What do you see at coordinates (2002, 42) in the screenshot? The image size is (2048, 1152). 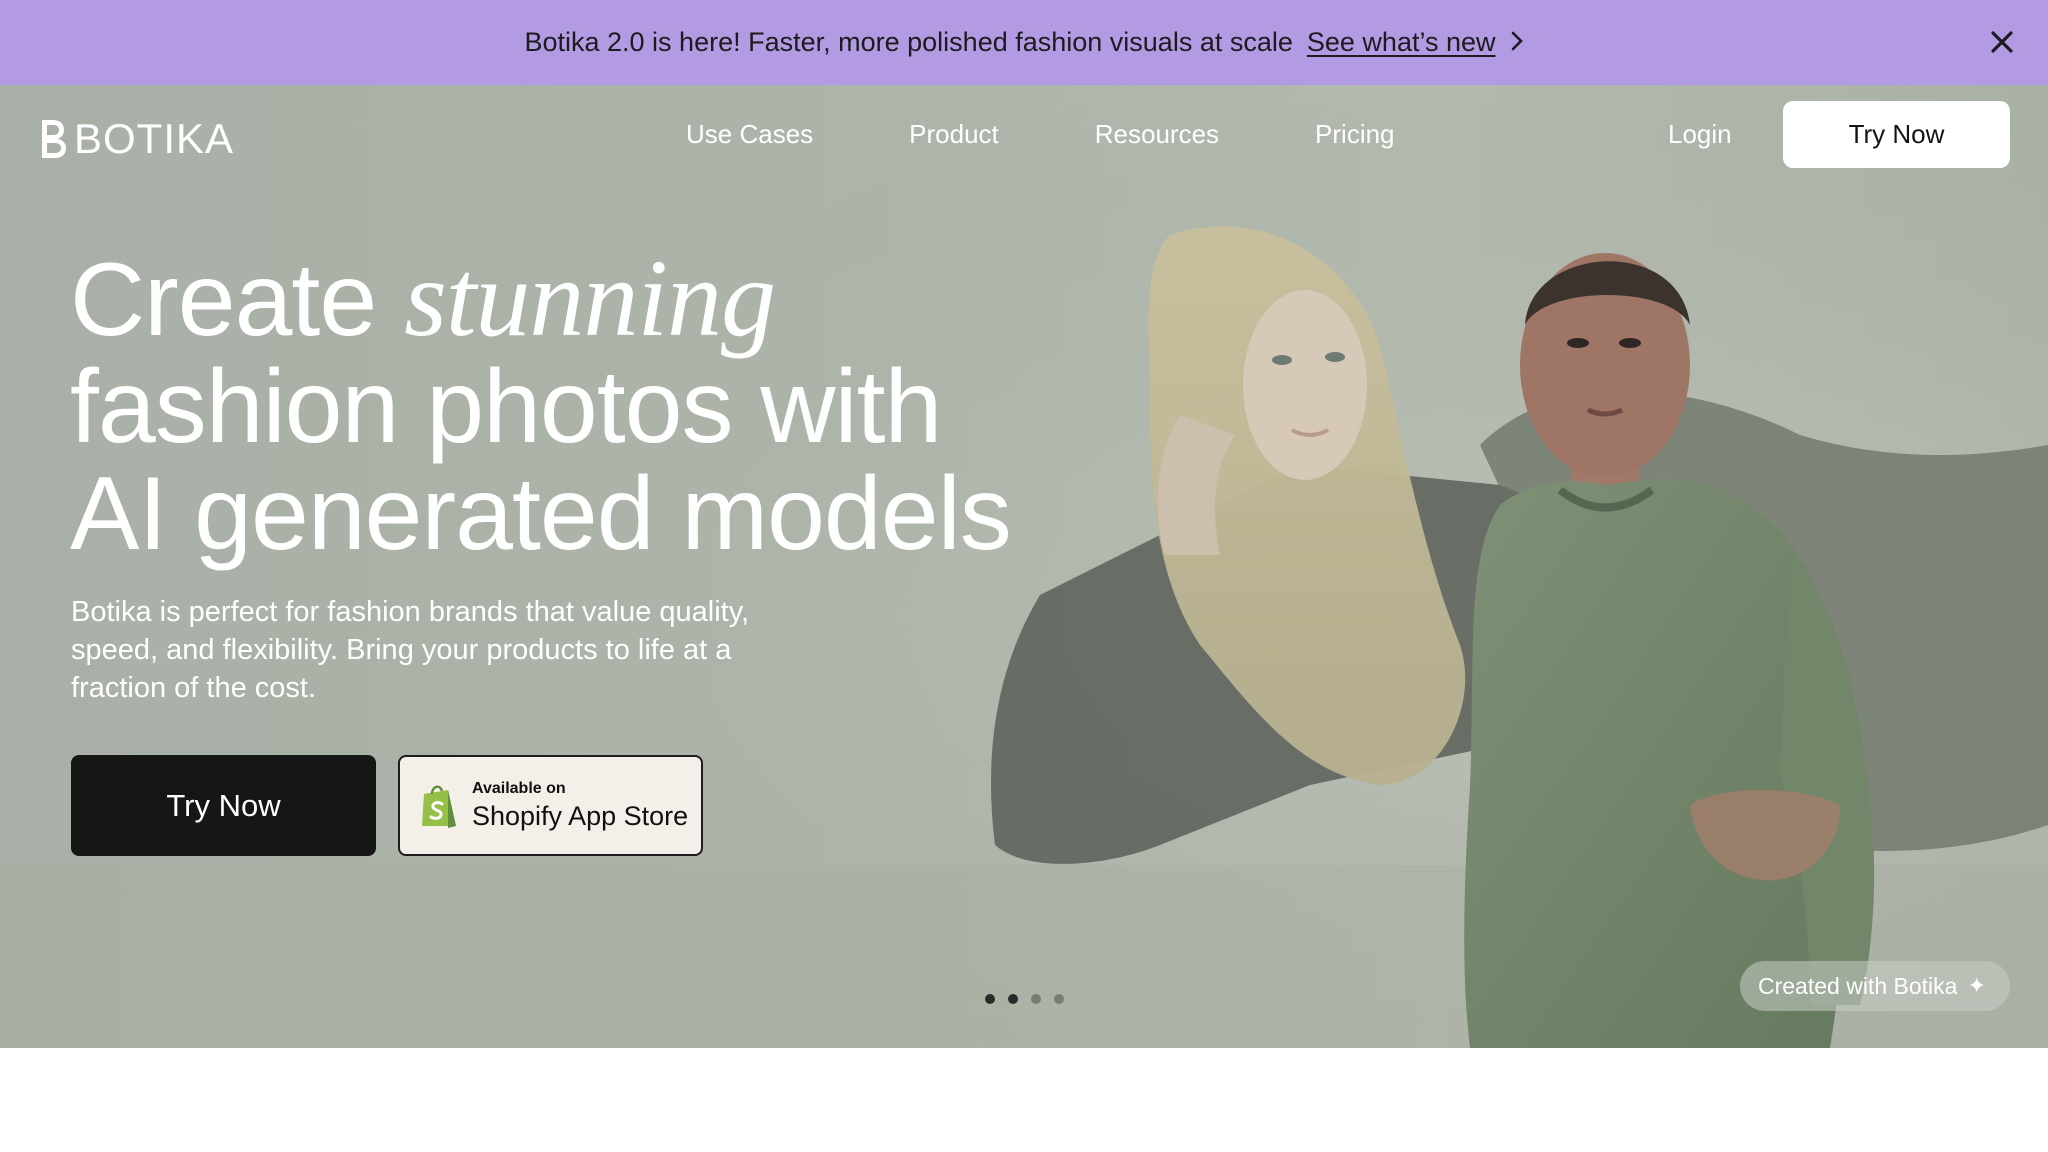 I see `close-icon` at bounding box center [2002, 42].